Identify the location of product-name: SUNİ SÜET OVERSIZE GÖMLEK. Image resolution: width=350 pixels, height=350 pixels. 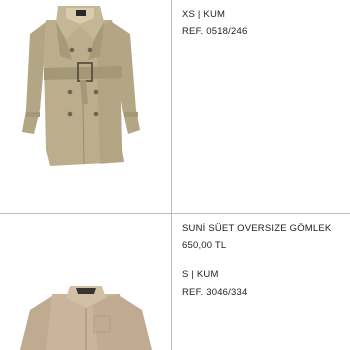
(256, 228).